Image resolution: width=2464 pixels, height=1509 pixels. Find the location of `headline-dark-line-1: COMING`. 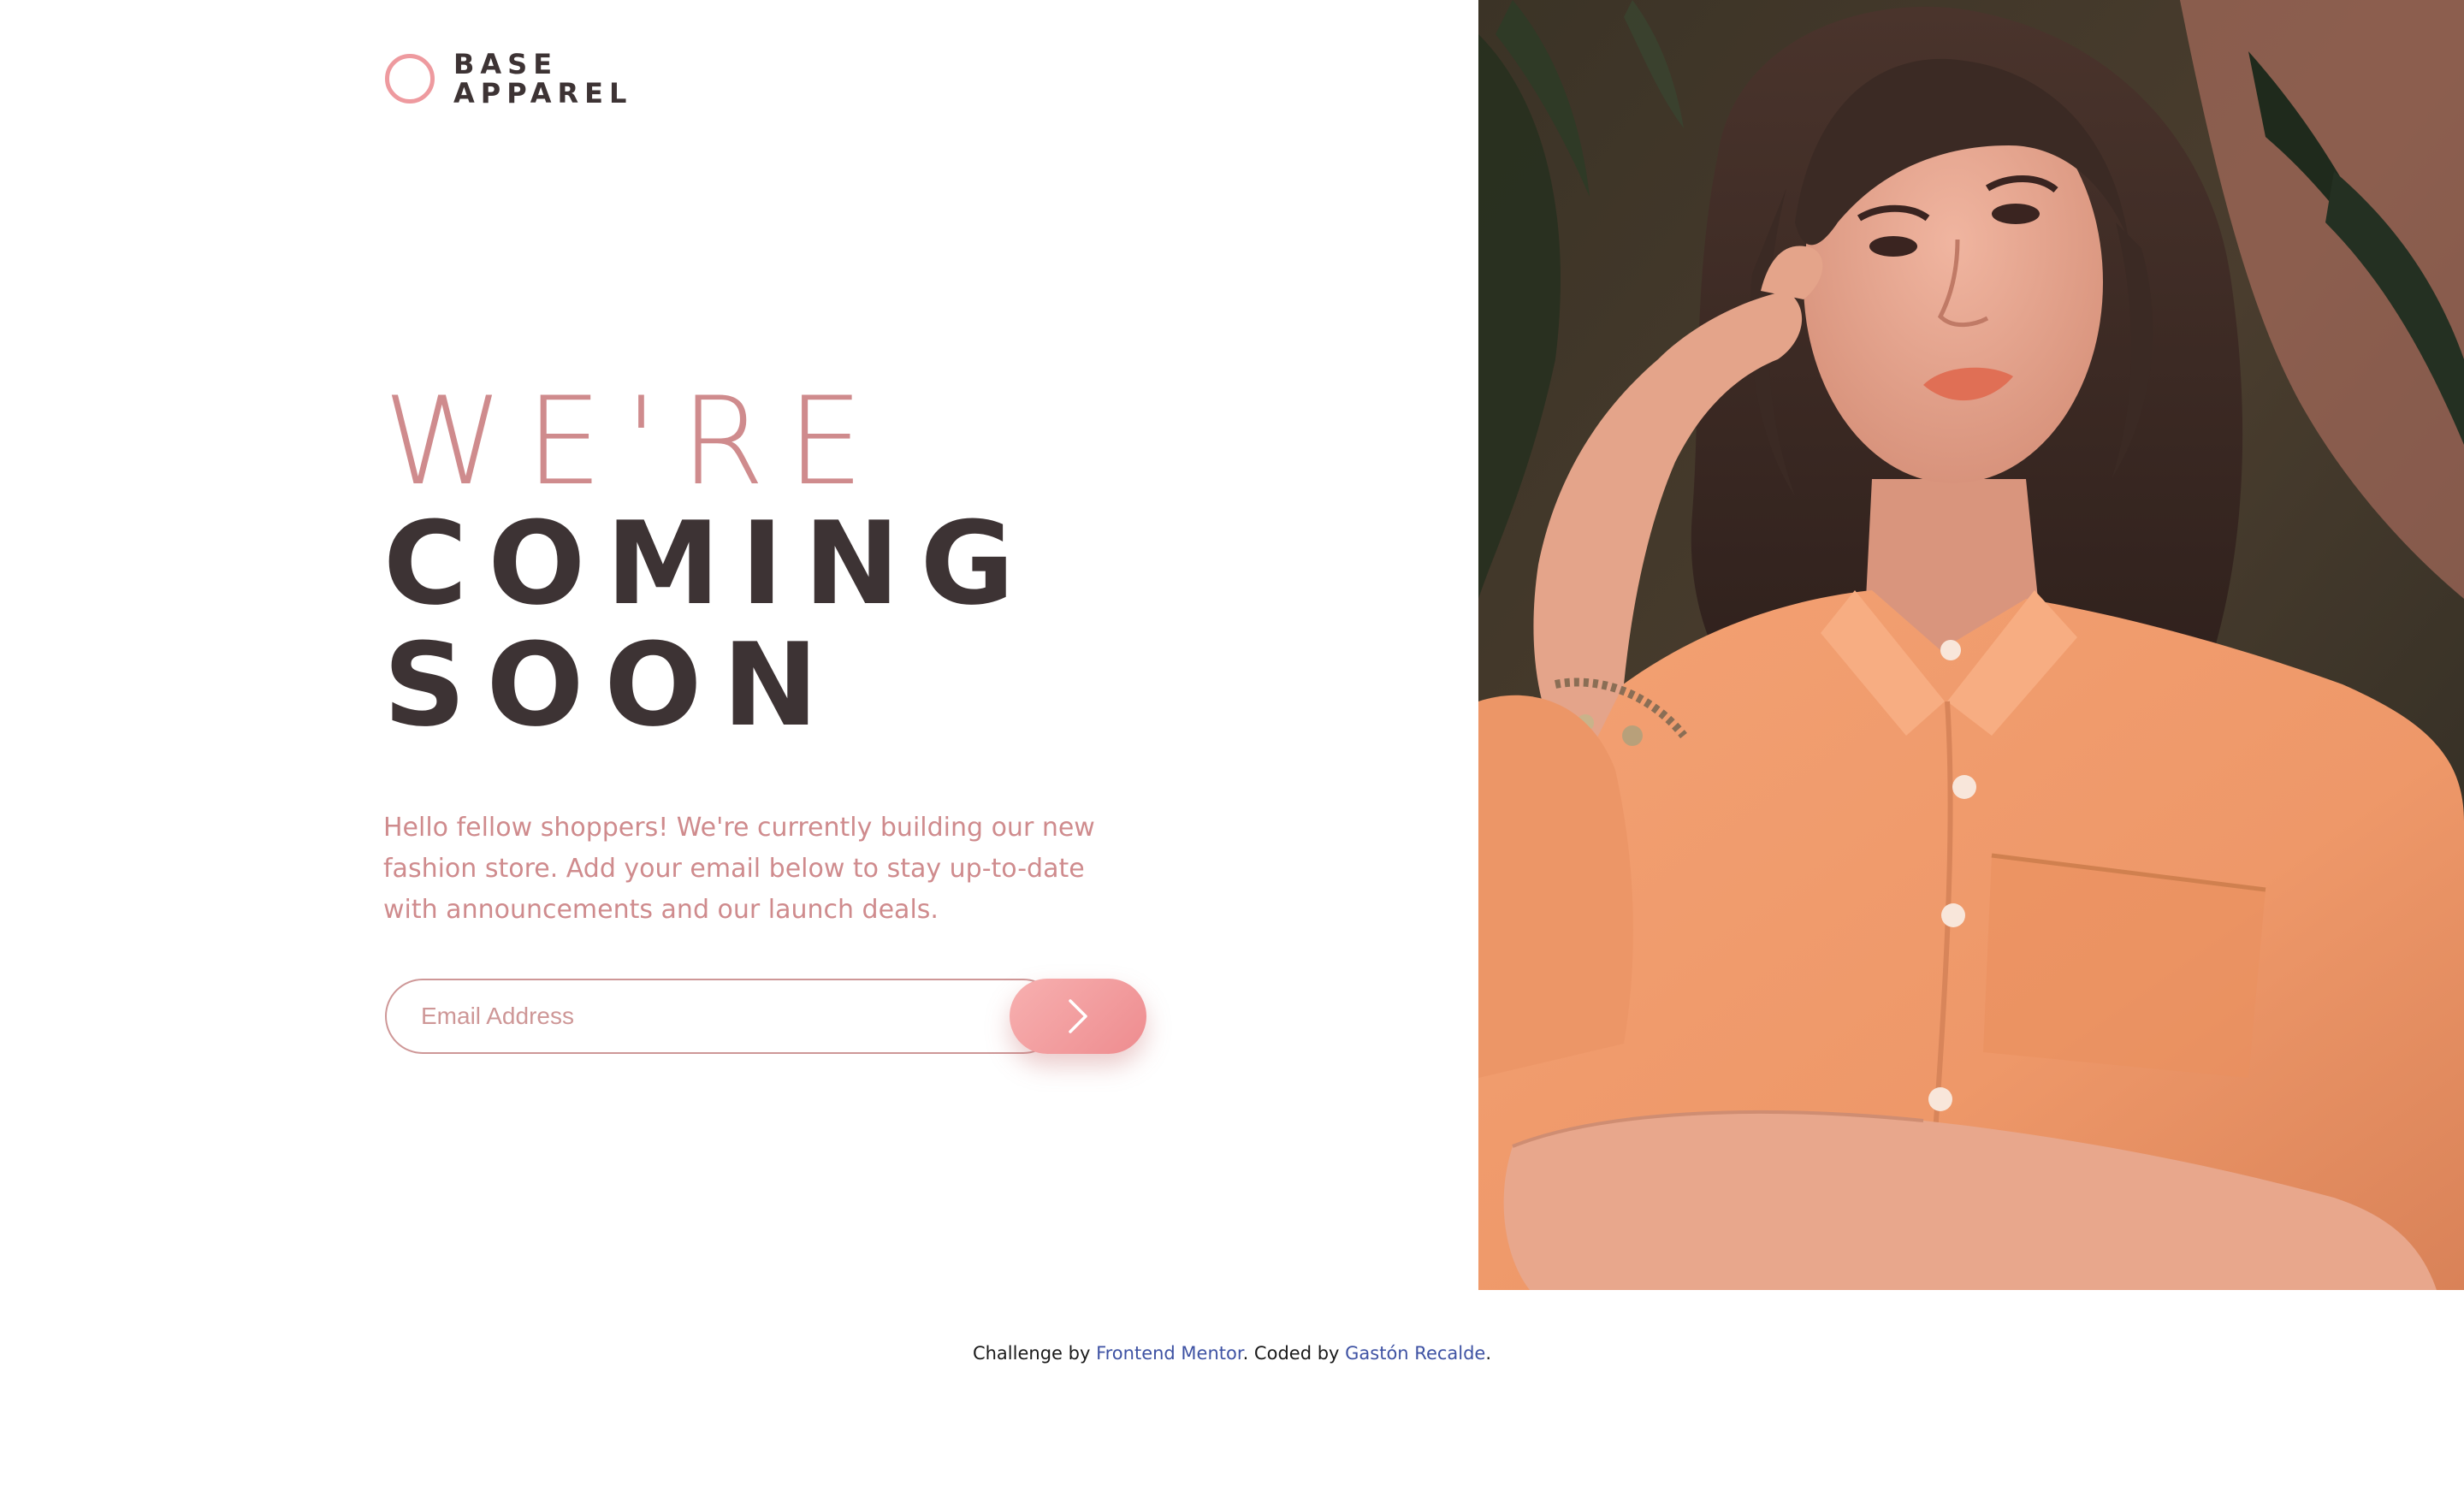

headline-dark-line-1: COMING is located at coordinates (709, 563).